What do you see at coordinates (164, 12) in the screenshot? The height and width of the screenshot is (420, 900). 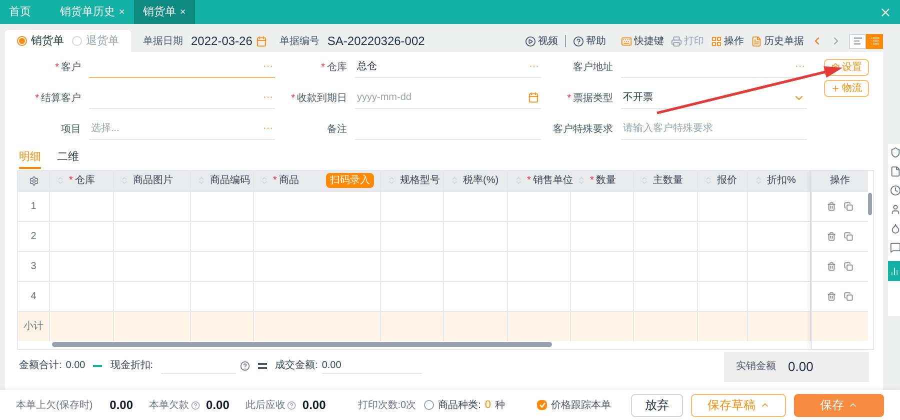 I see `page-tab: 销货单 ×` at bounding box center [164, 12].